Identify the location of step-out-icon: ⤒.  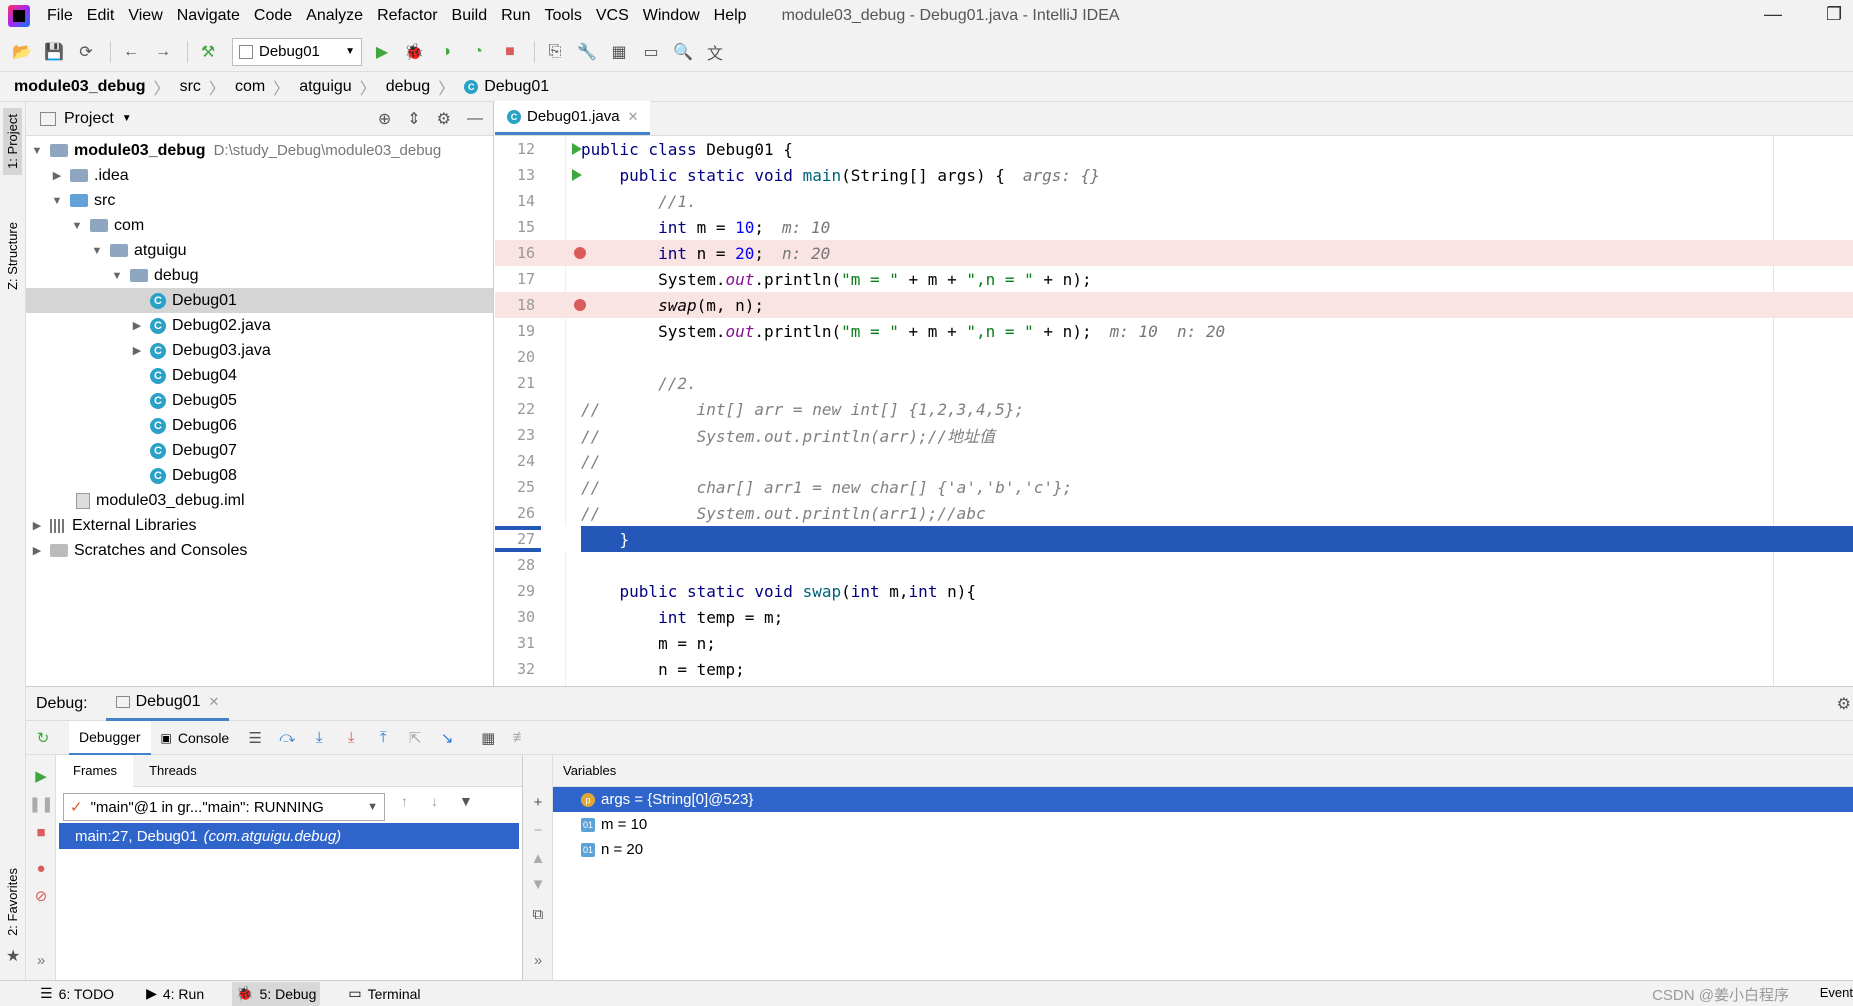
(383, 738).